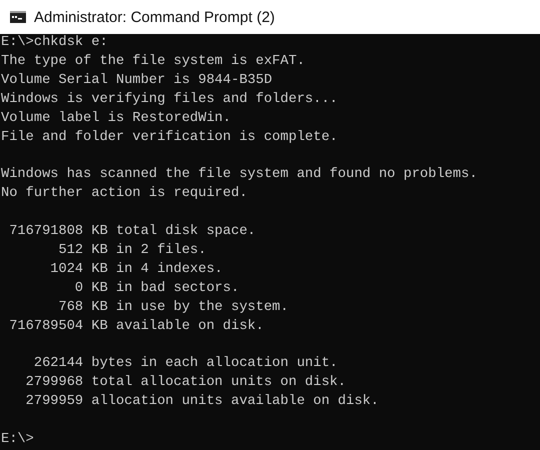 This screenshot has width=540, height=450. I want to click on console-line: No further action is required., so click(124, 194).